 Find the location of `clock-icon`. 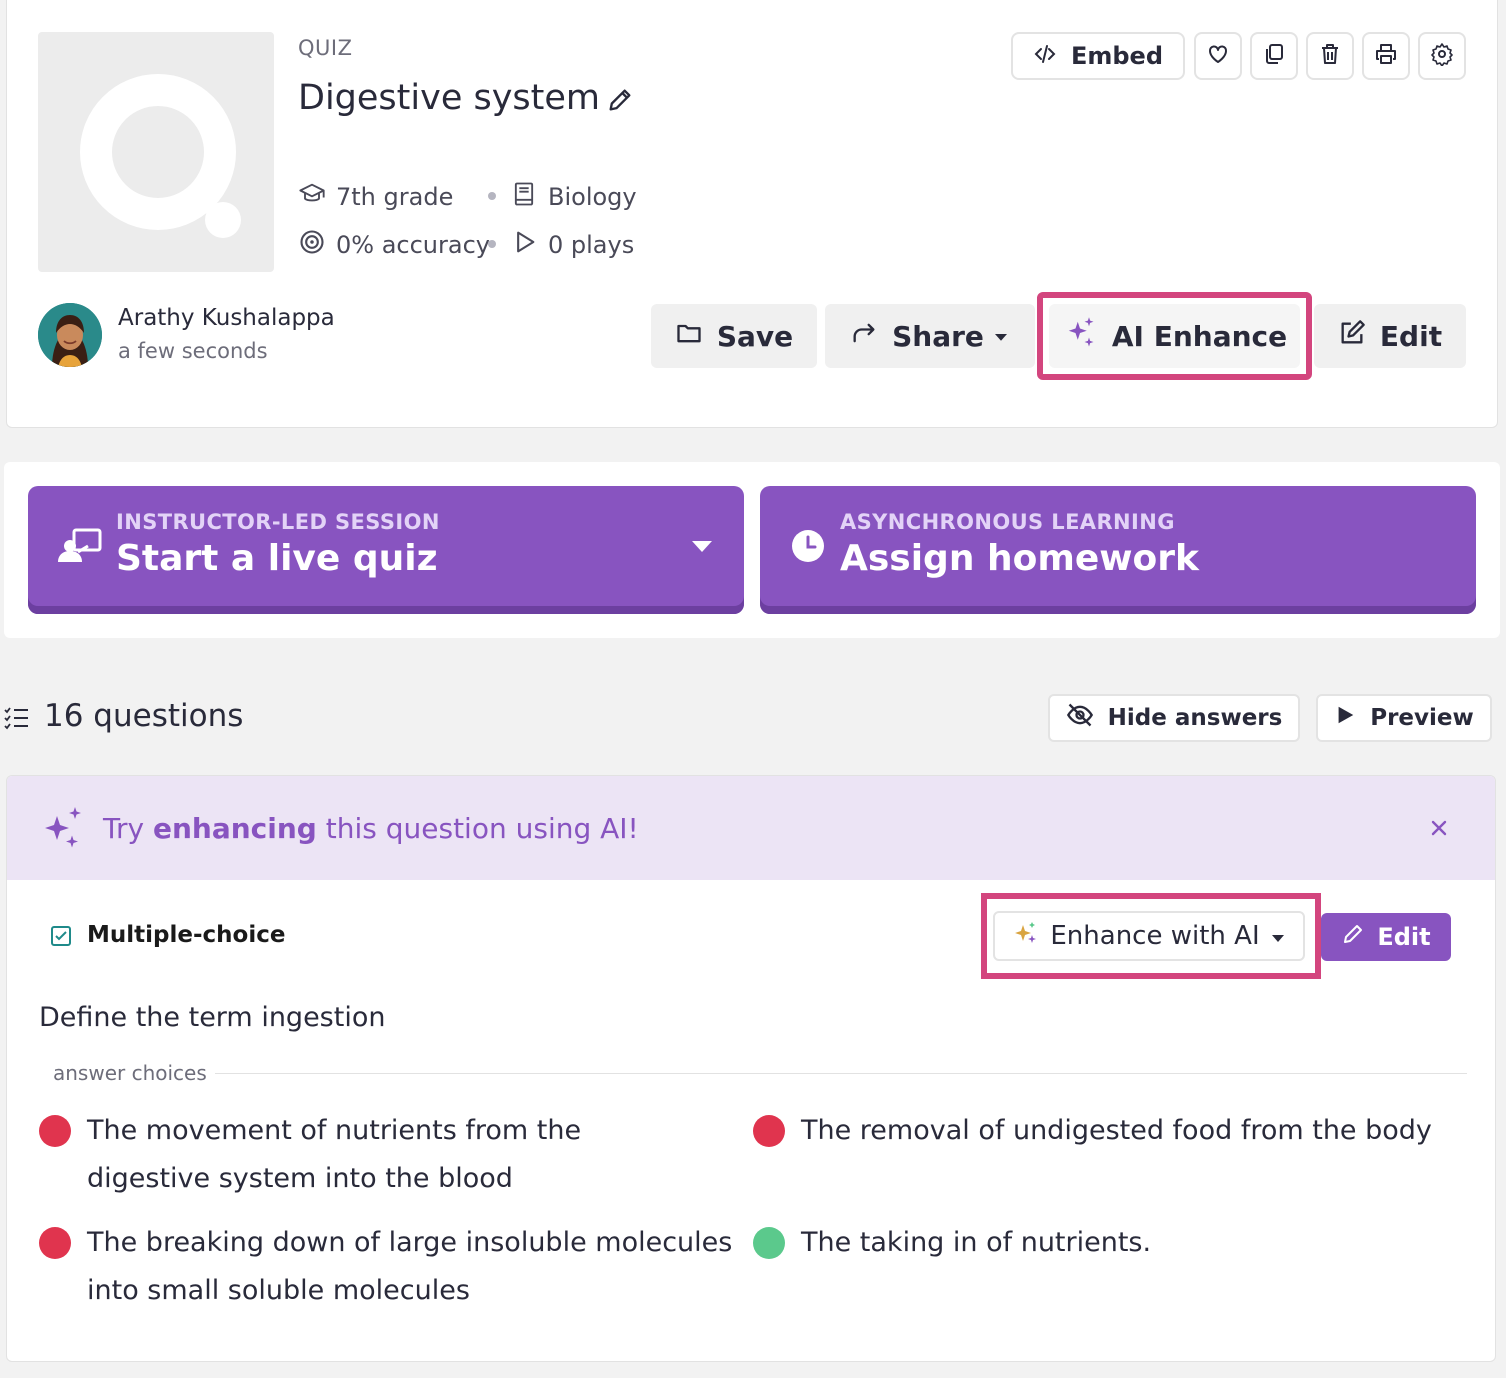

clock-icon is located at coordinates (808, 548).